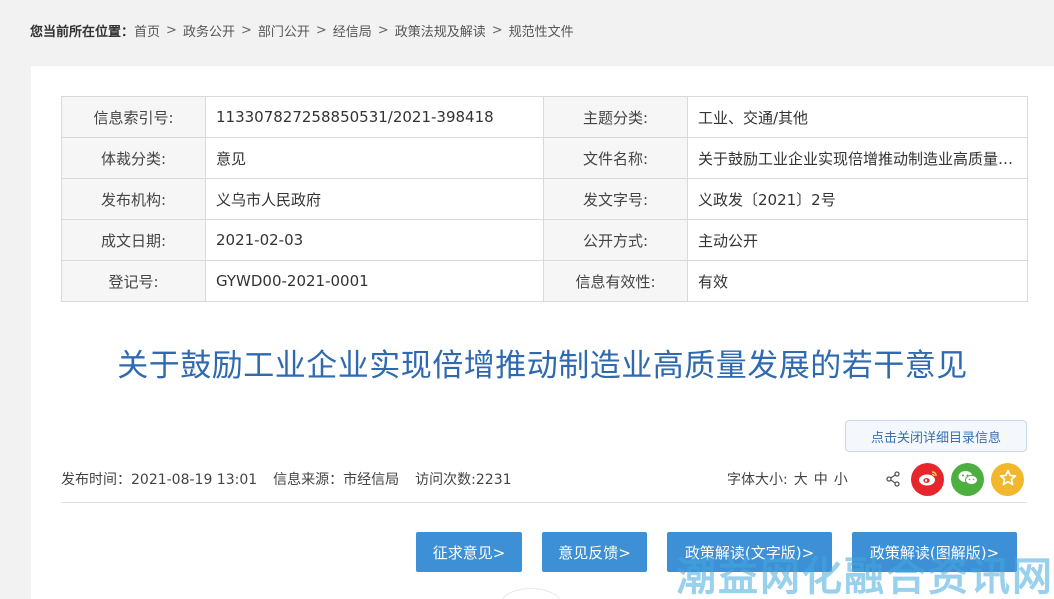 This screenshot has height=599, width=1054. I want to click on divider, so click(544, 502).